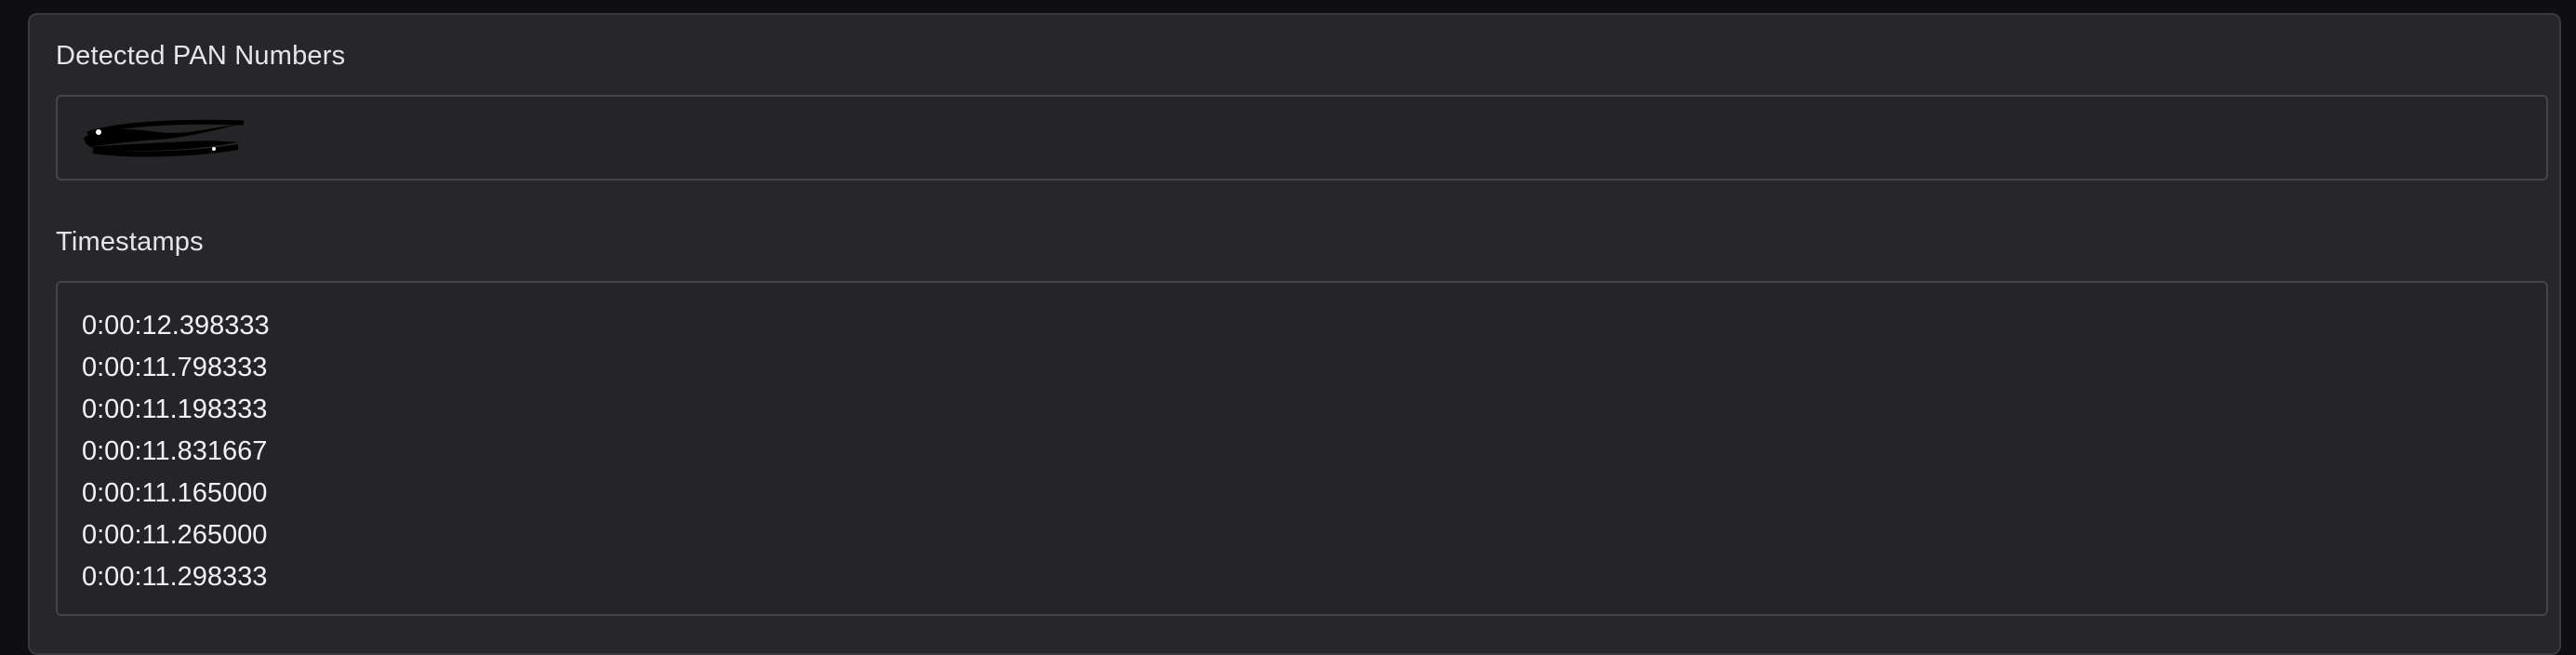 This screenshot has height=655, width=2576. I want to click on pan-numbers-label: Detected PAN Numbers, so click(201, 56).